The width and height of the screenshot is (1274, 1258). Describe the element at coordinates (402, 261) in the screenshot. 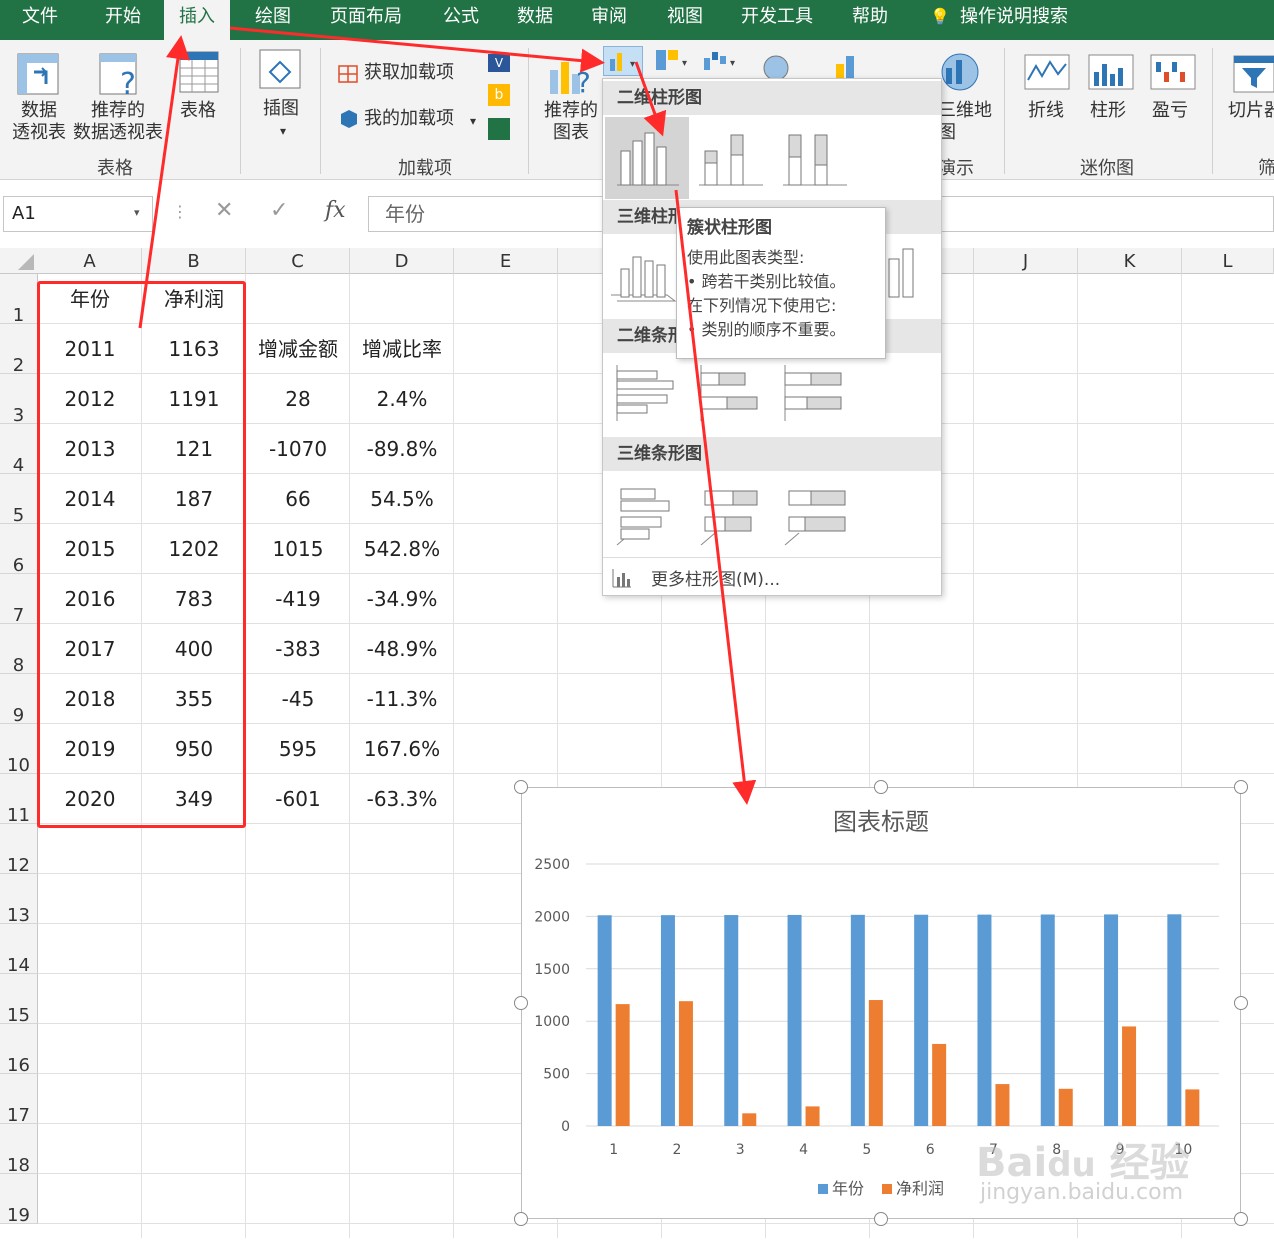

I see `column-header: D` at that location.